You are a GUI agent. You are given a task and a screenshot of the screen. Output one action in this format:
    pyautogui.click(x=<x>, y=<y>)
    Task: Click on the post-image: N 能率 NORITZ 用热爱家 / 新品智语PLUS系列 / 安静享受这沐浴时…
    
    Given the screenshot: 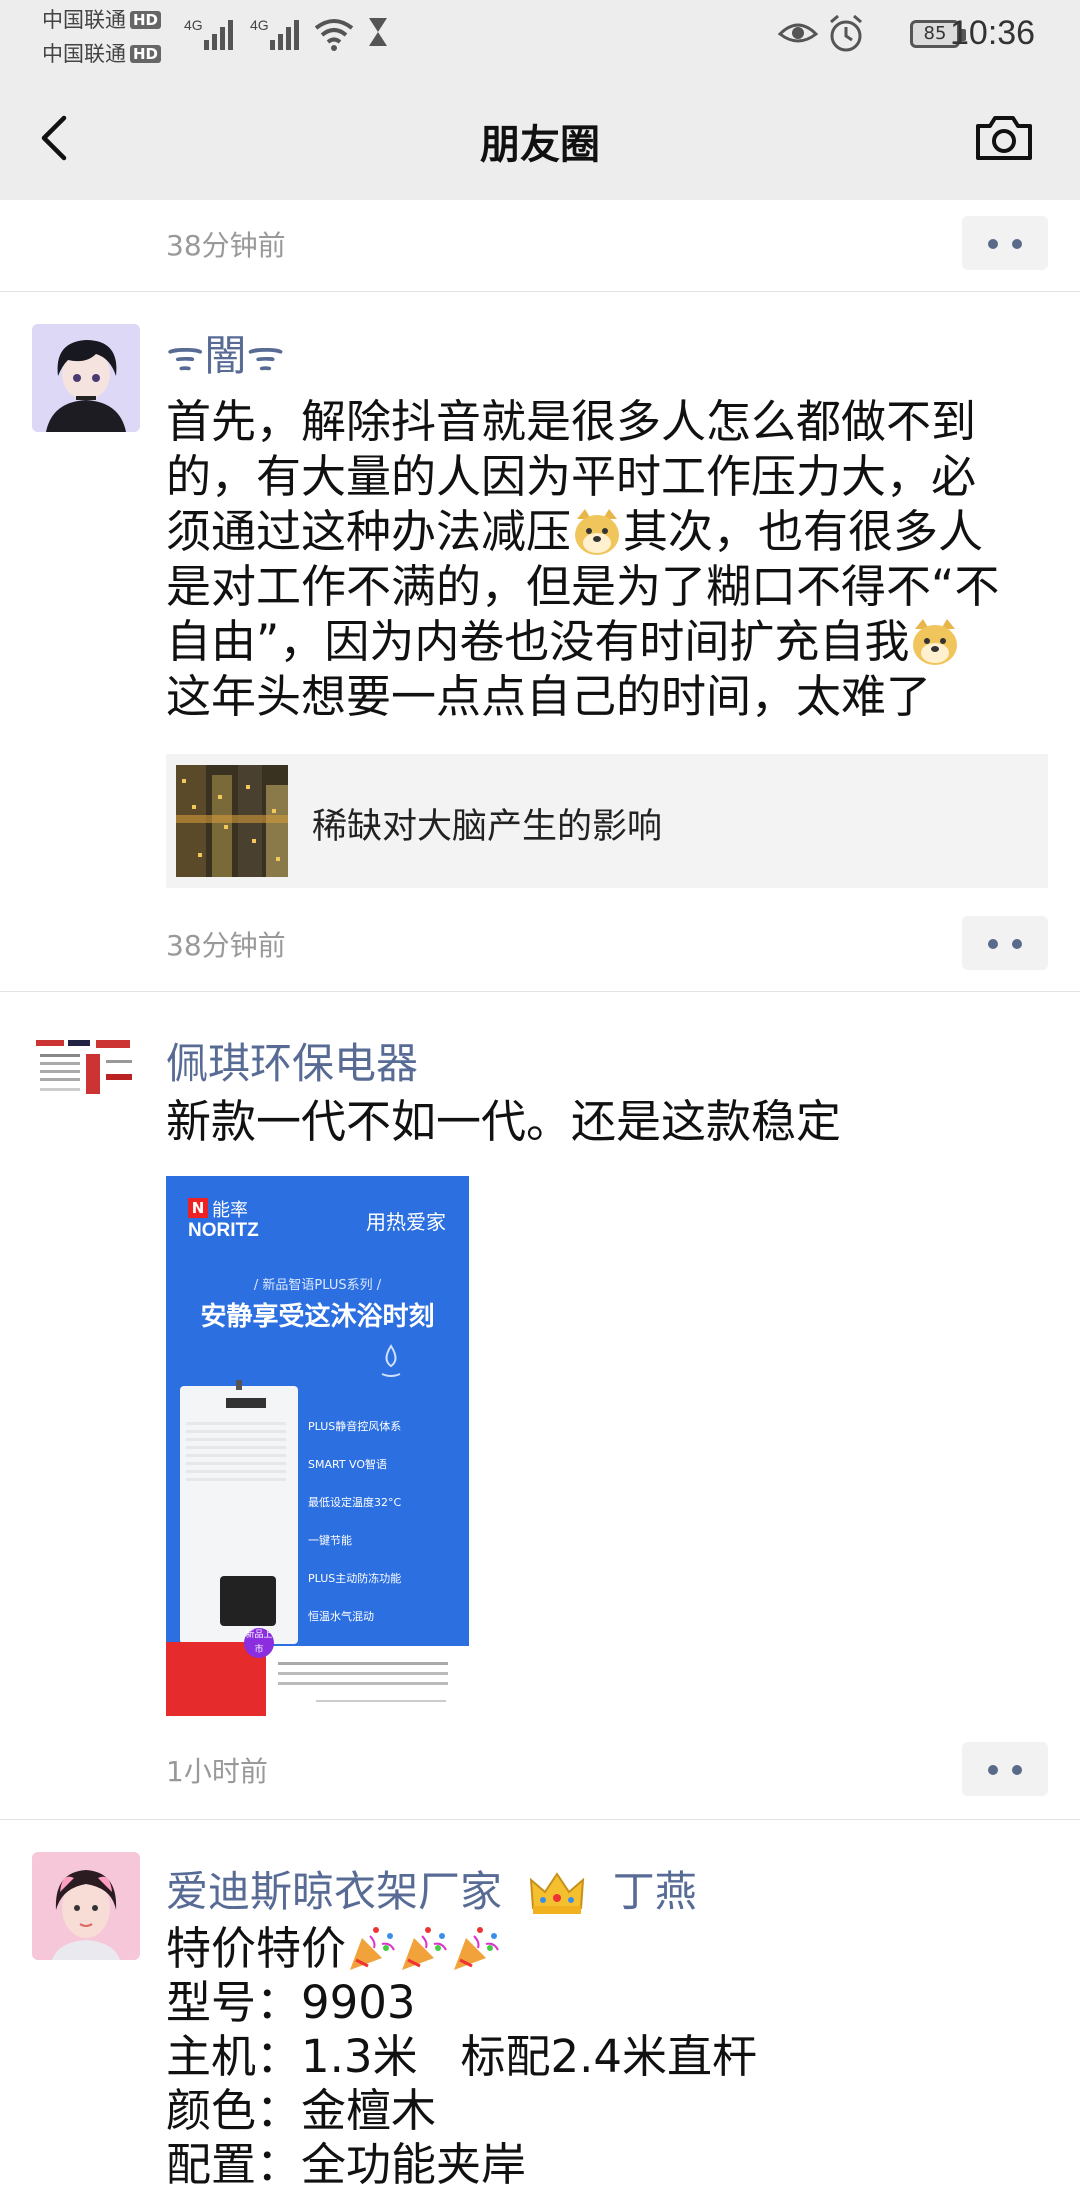 What is the action you would take?
    pyautogui.click(x=317, y=1446)
    